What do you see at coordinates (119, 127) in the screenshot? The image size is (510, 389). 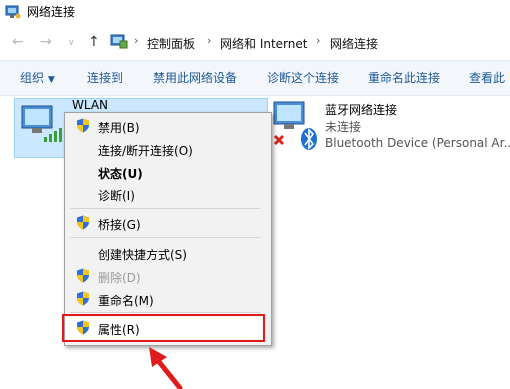 I see `menu-item-disable: 禁用(B)` at bounding box center [119, 127].